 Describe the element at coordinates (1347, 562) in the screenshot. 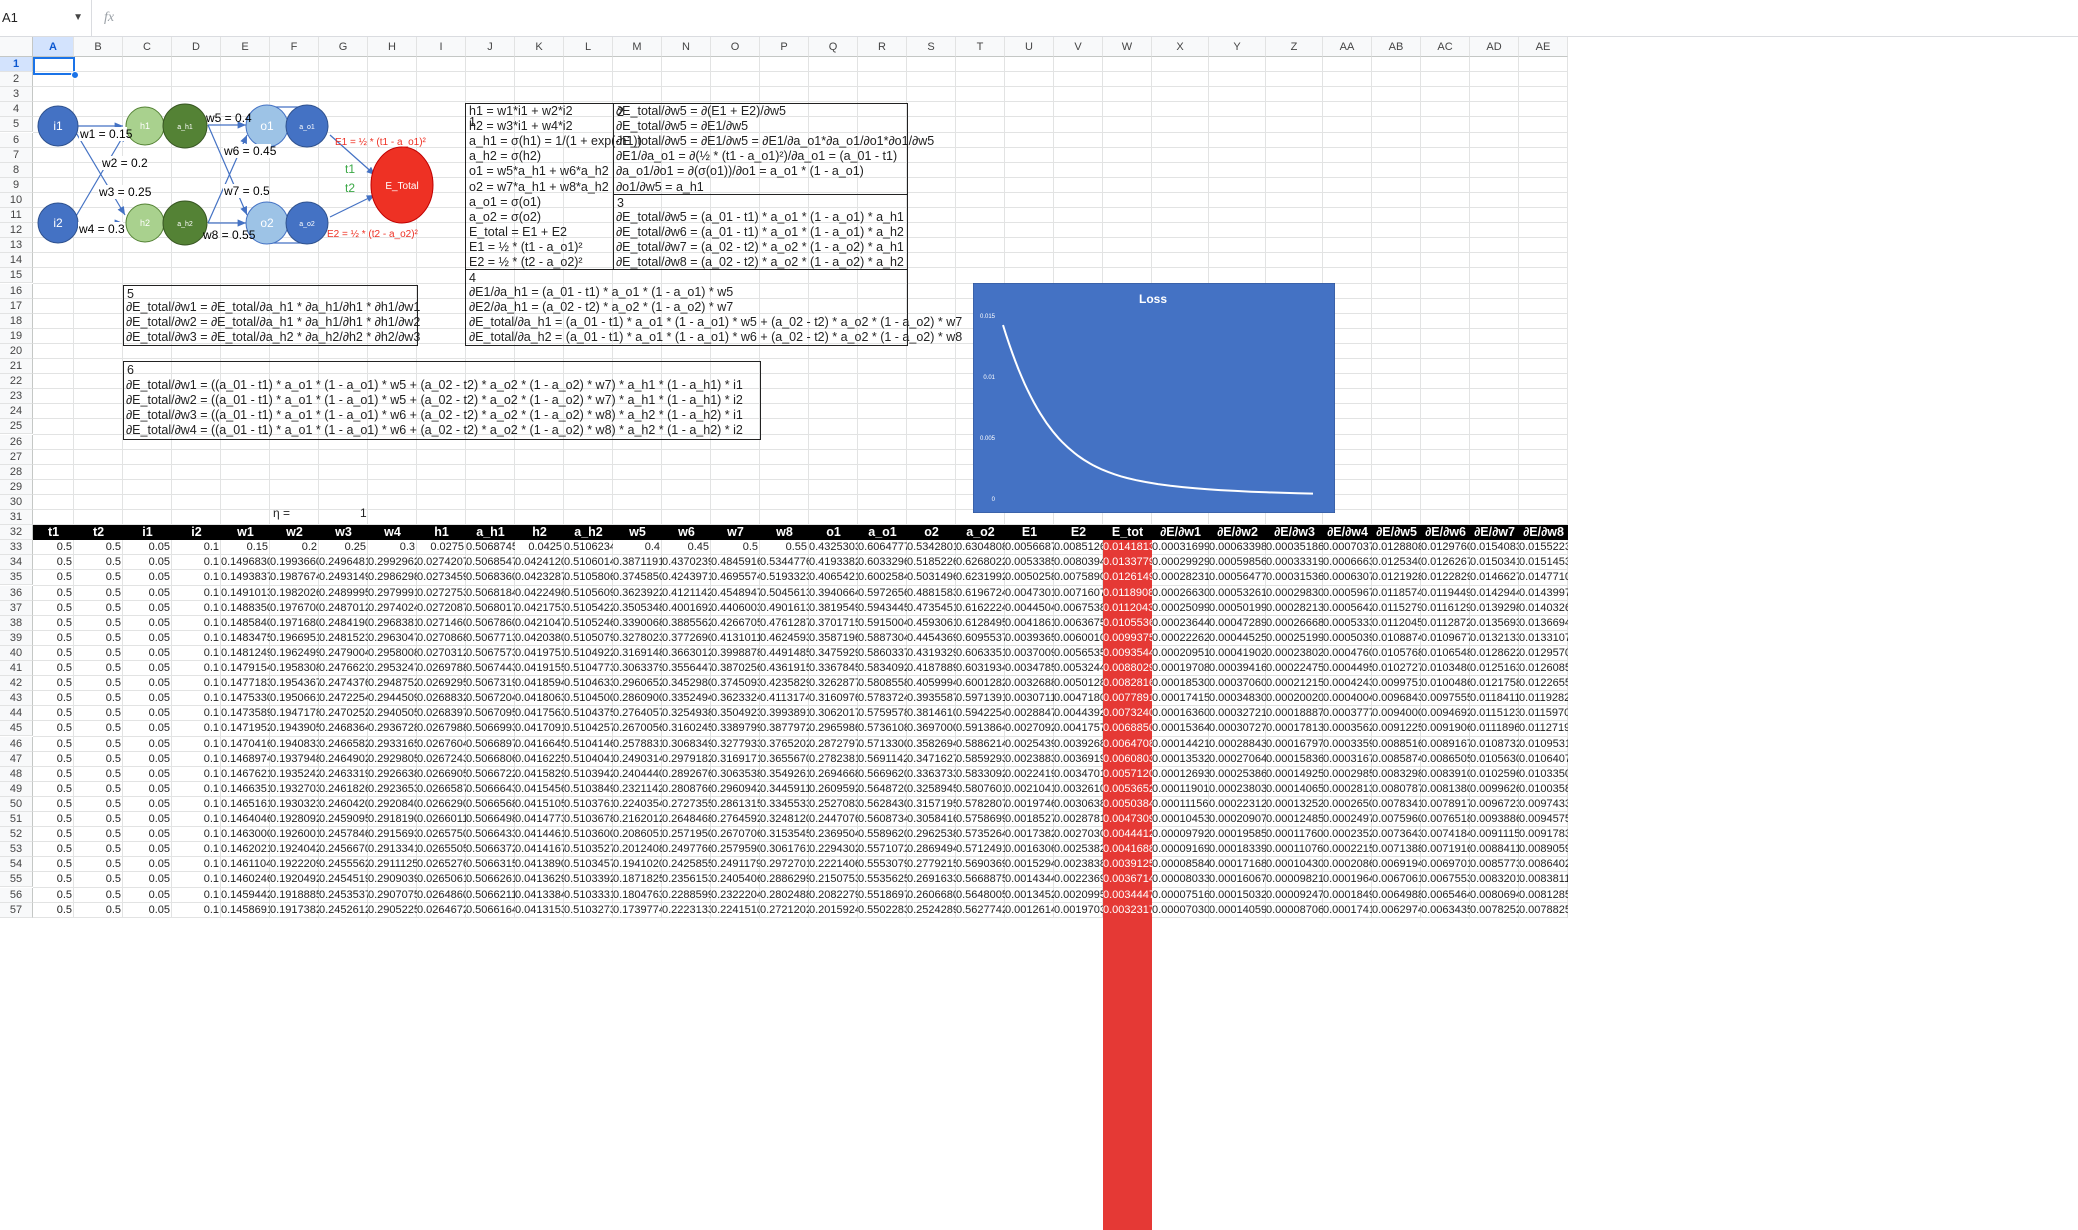

I see `table-cell: 0.00066639` at that location.